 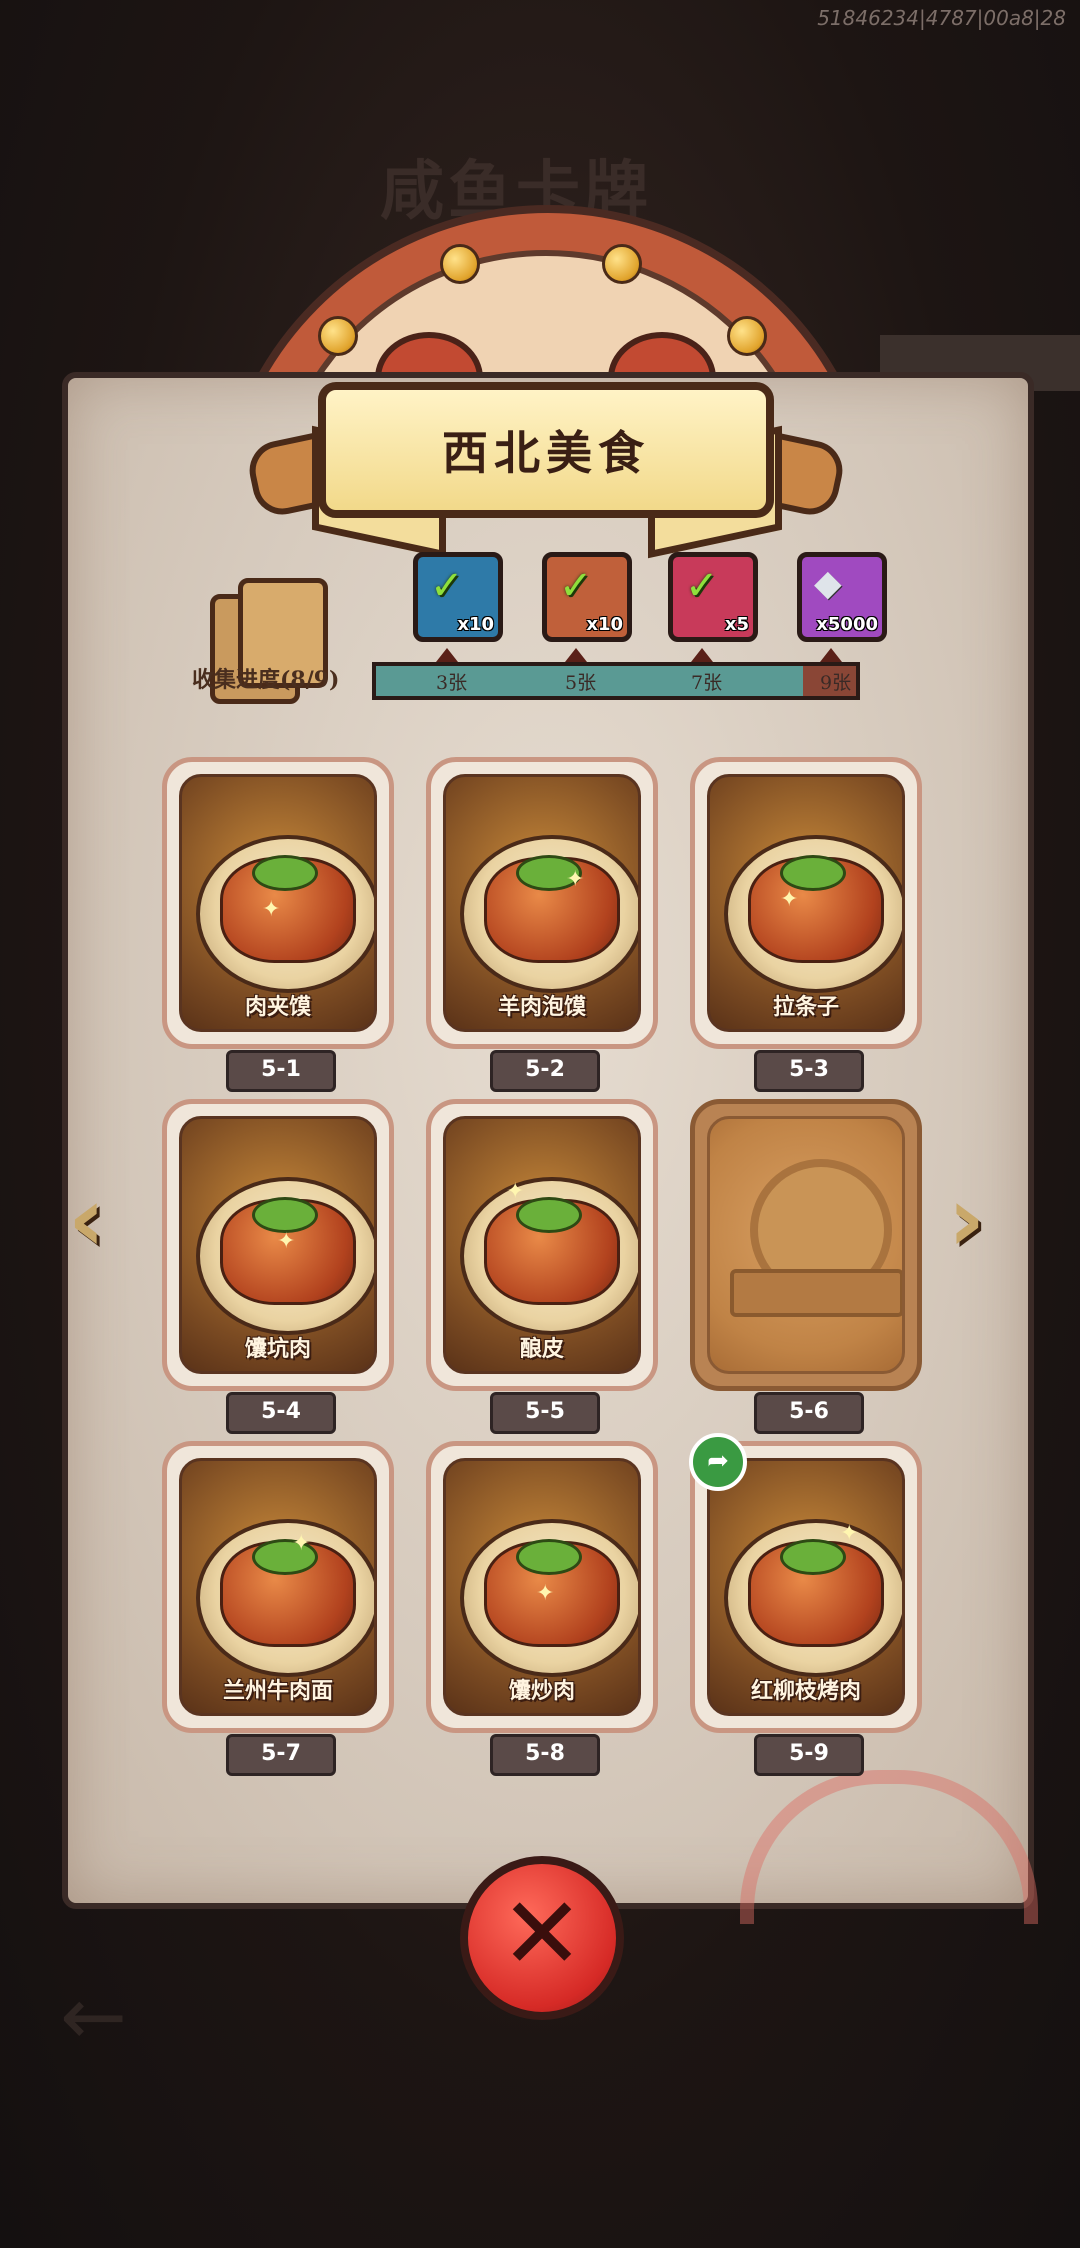 What do you see at coordinates (806, 903) in the screenshot?
I see `food-card-5-3: ✦ 拉条子` at bounding box center [806, 903].